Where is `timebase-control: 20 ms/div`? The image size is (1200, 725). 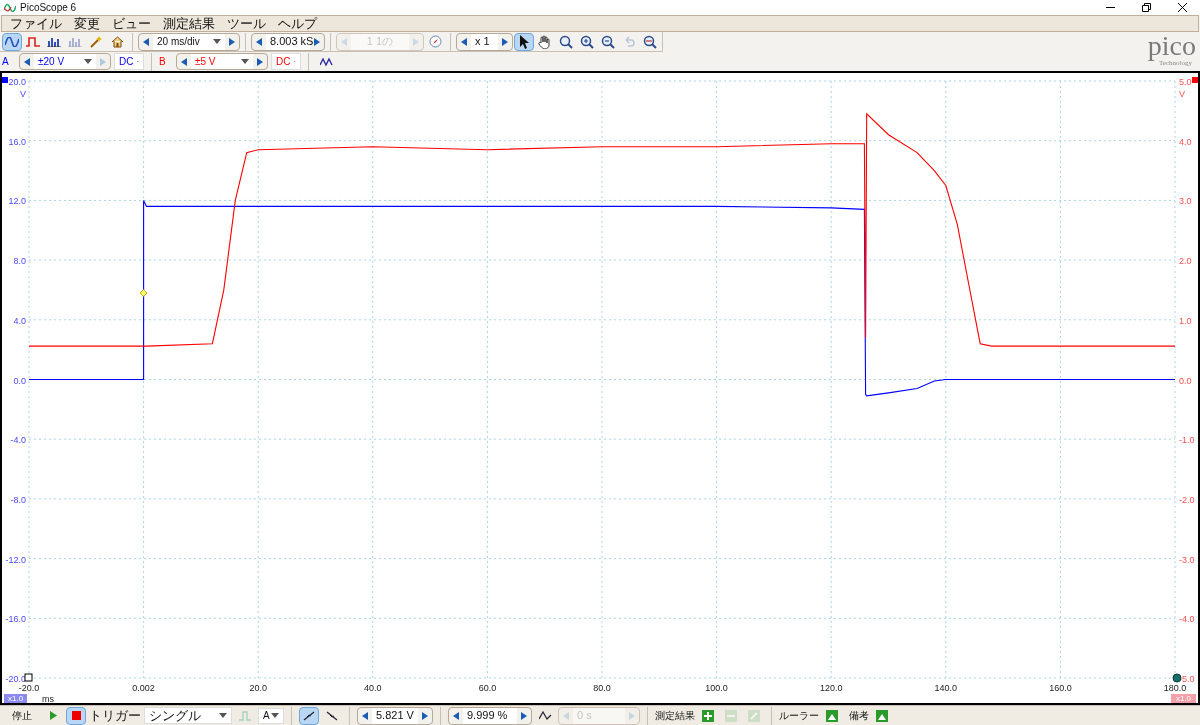
timebase-control: 20 ms/div is located at coordinates (189, 41).